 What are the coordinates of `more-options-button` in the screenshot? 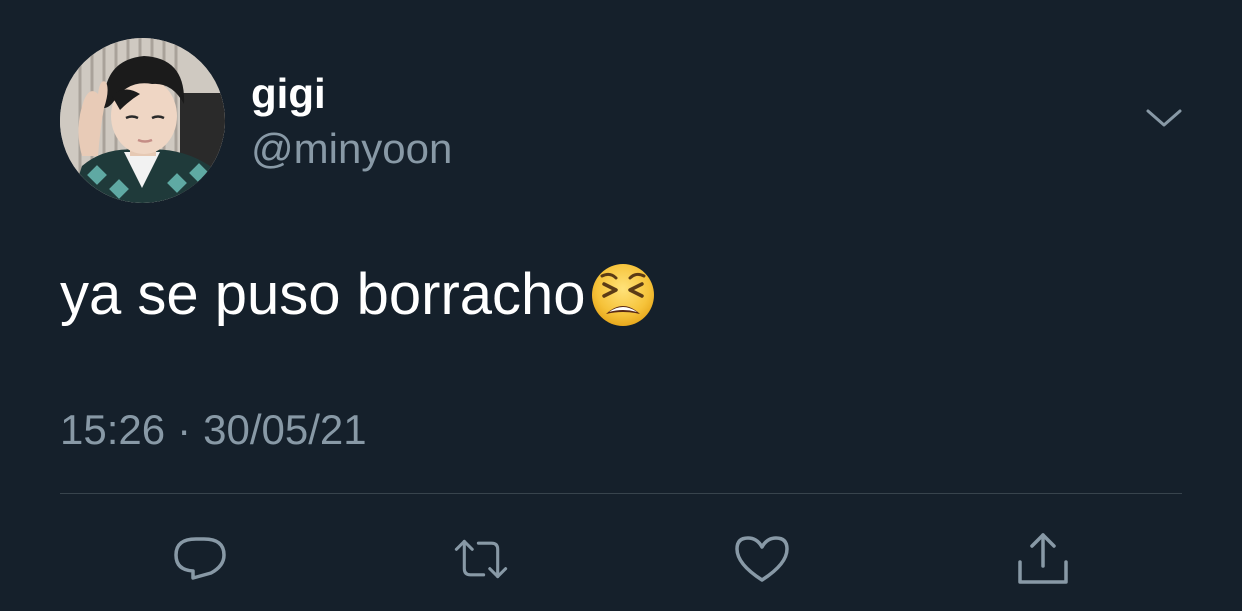 It's located at (1164, 118).